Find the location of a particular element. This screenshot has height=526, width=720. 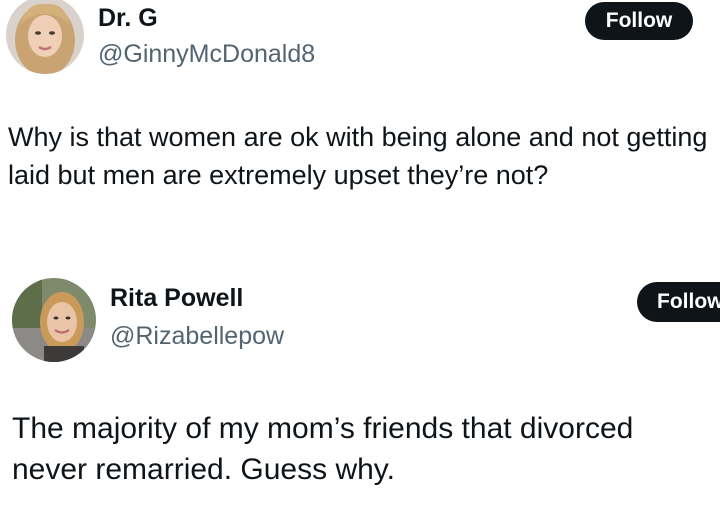

avatar is located at coordinates (54, 320).